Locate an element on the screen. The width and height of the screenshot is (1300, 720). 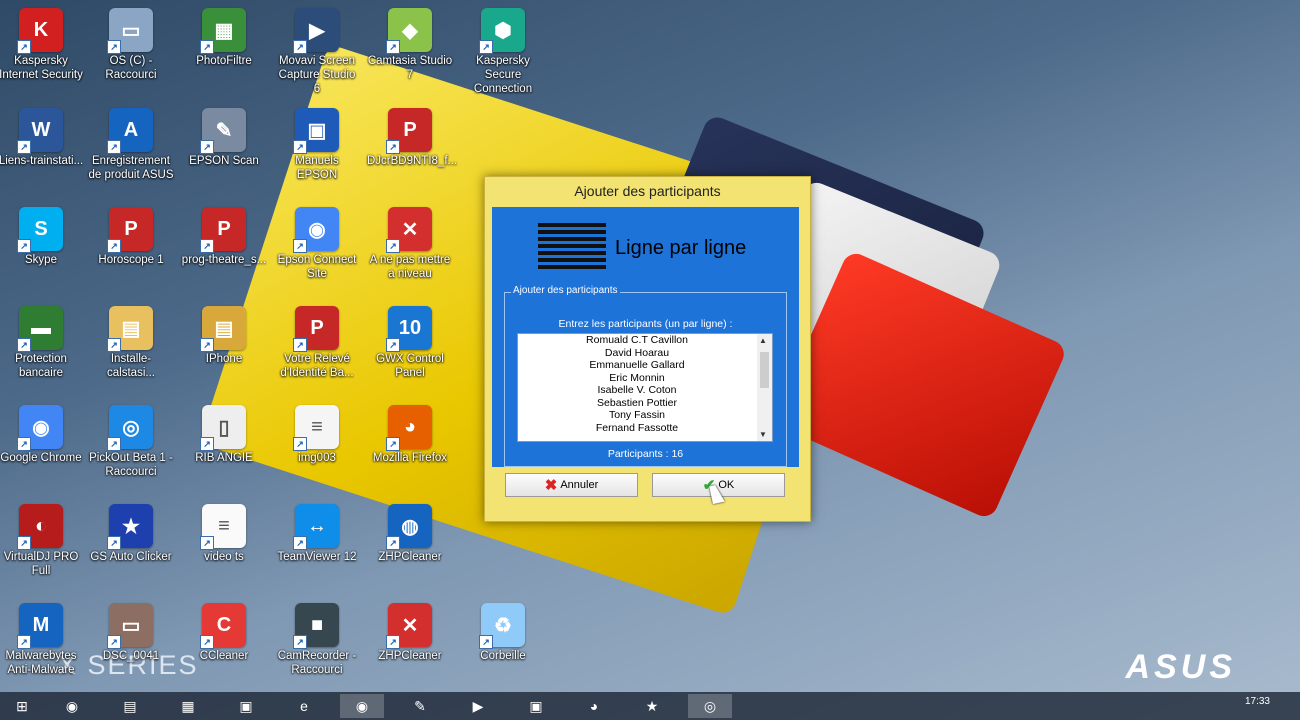
desktop-icon-label: EPSON Scan is located at coordinates (224, 161).